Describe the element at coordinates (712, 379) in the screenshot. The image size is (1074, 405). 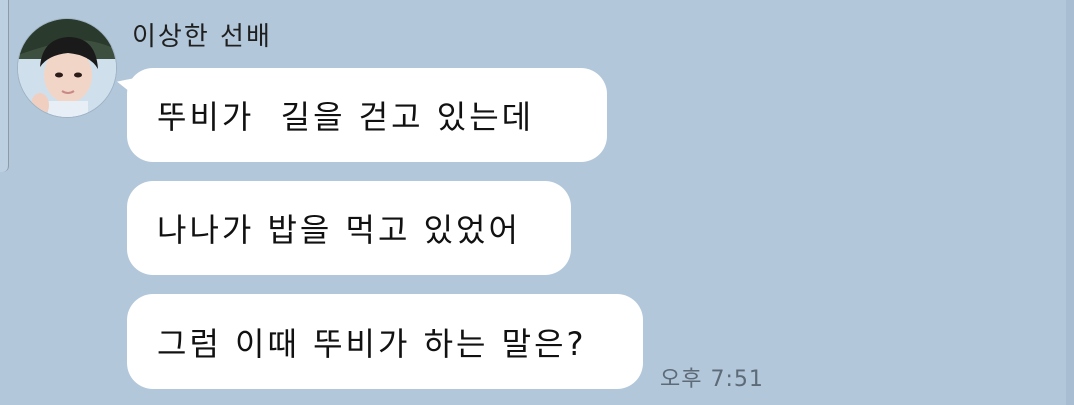
I see `message-timestamp: 오후 7:51` at that location.